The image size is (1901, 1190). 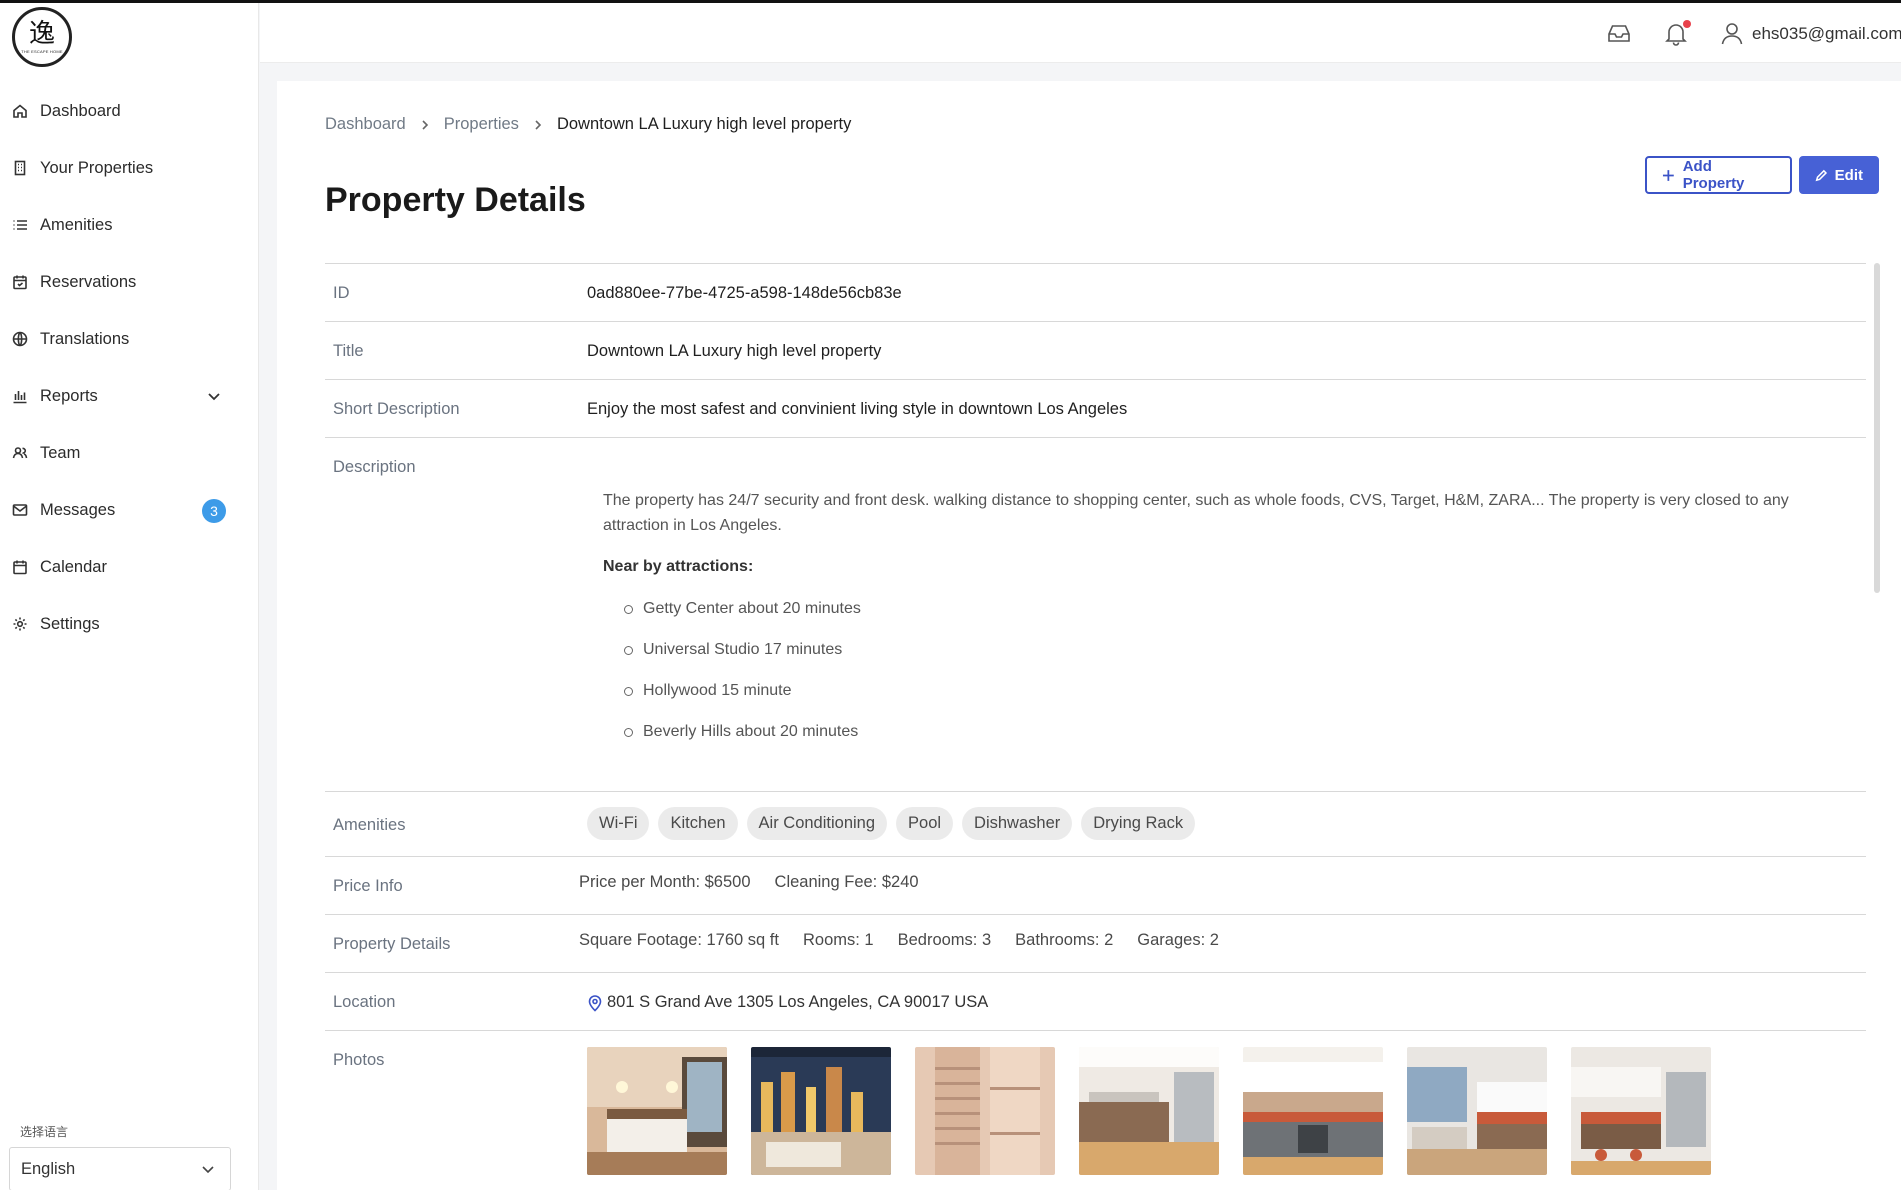 I want to click on nearby-heading: Near by attractions:, so click(x=678, y=566).